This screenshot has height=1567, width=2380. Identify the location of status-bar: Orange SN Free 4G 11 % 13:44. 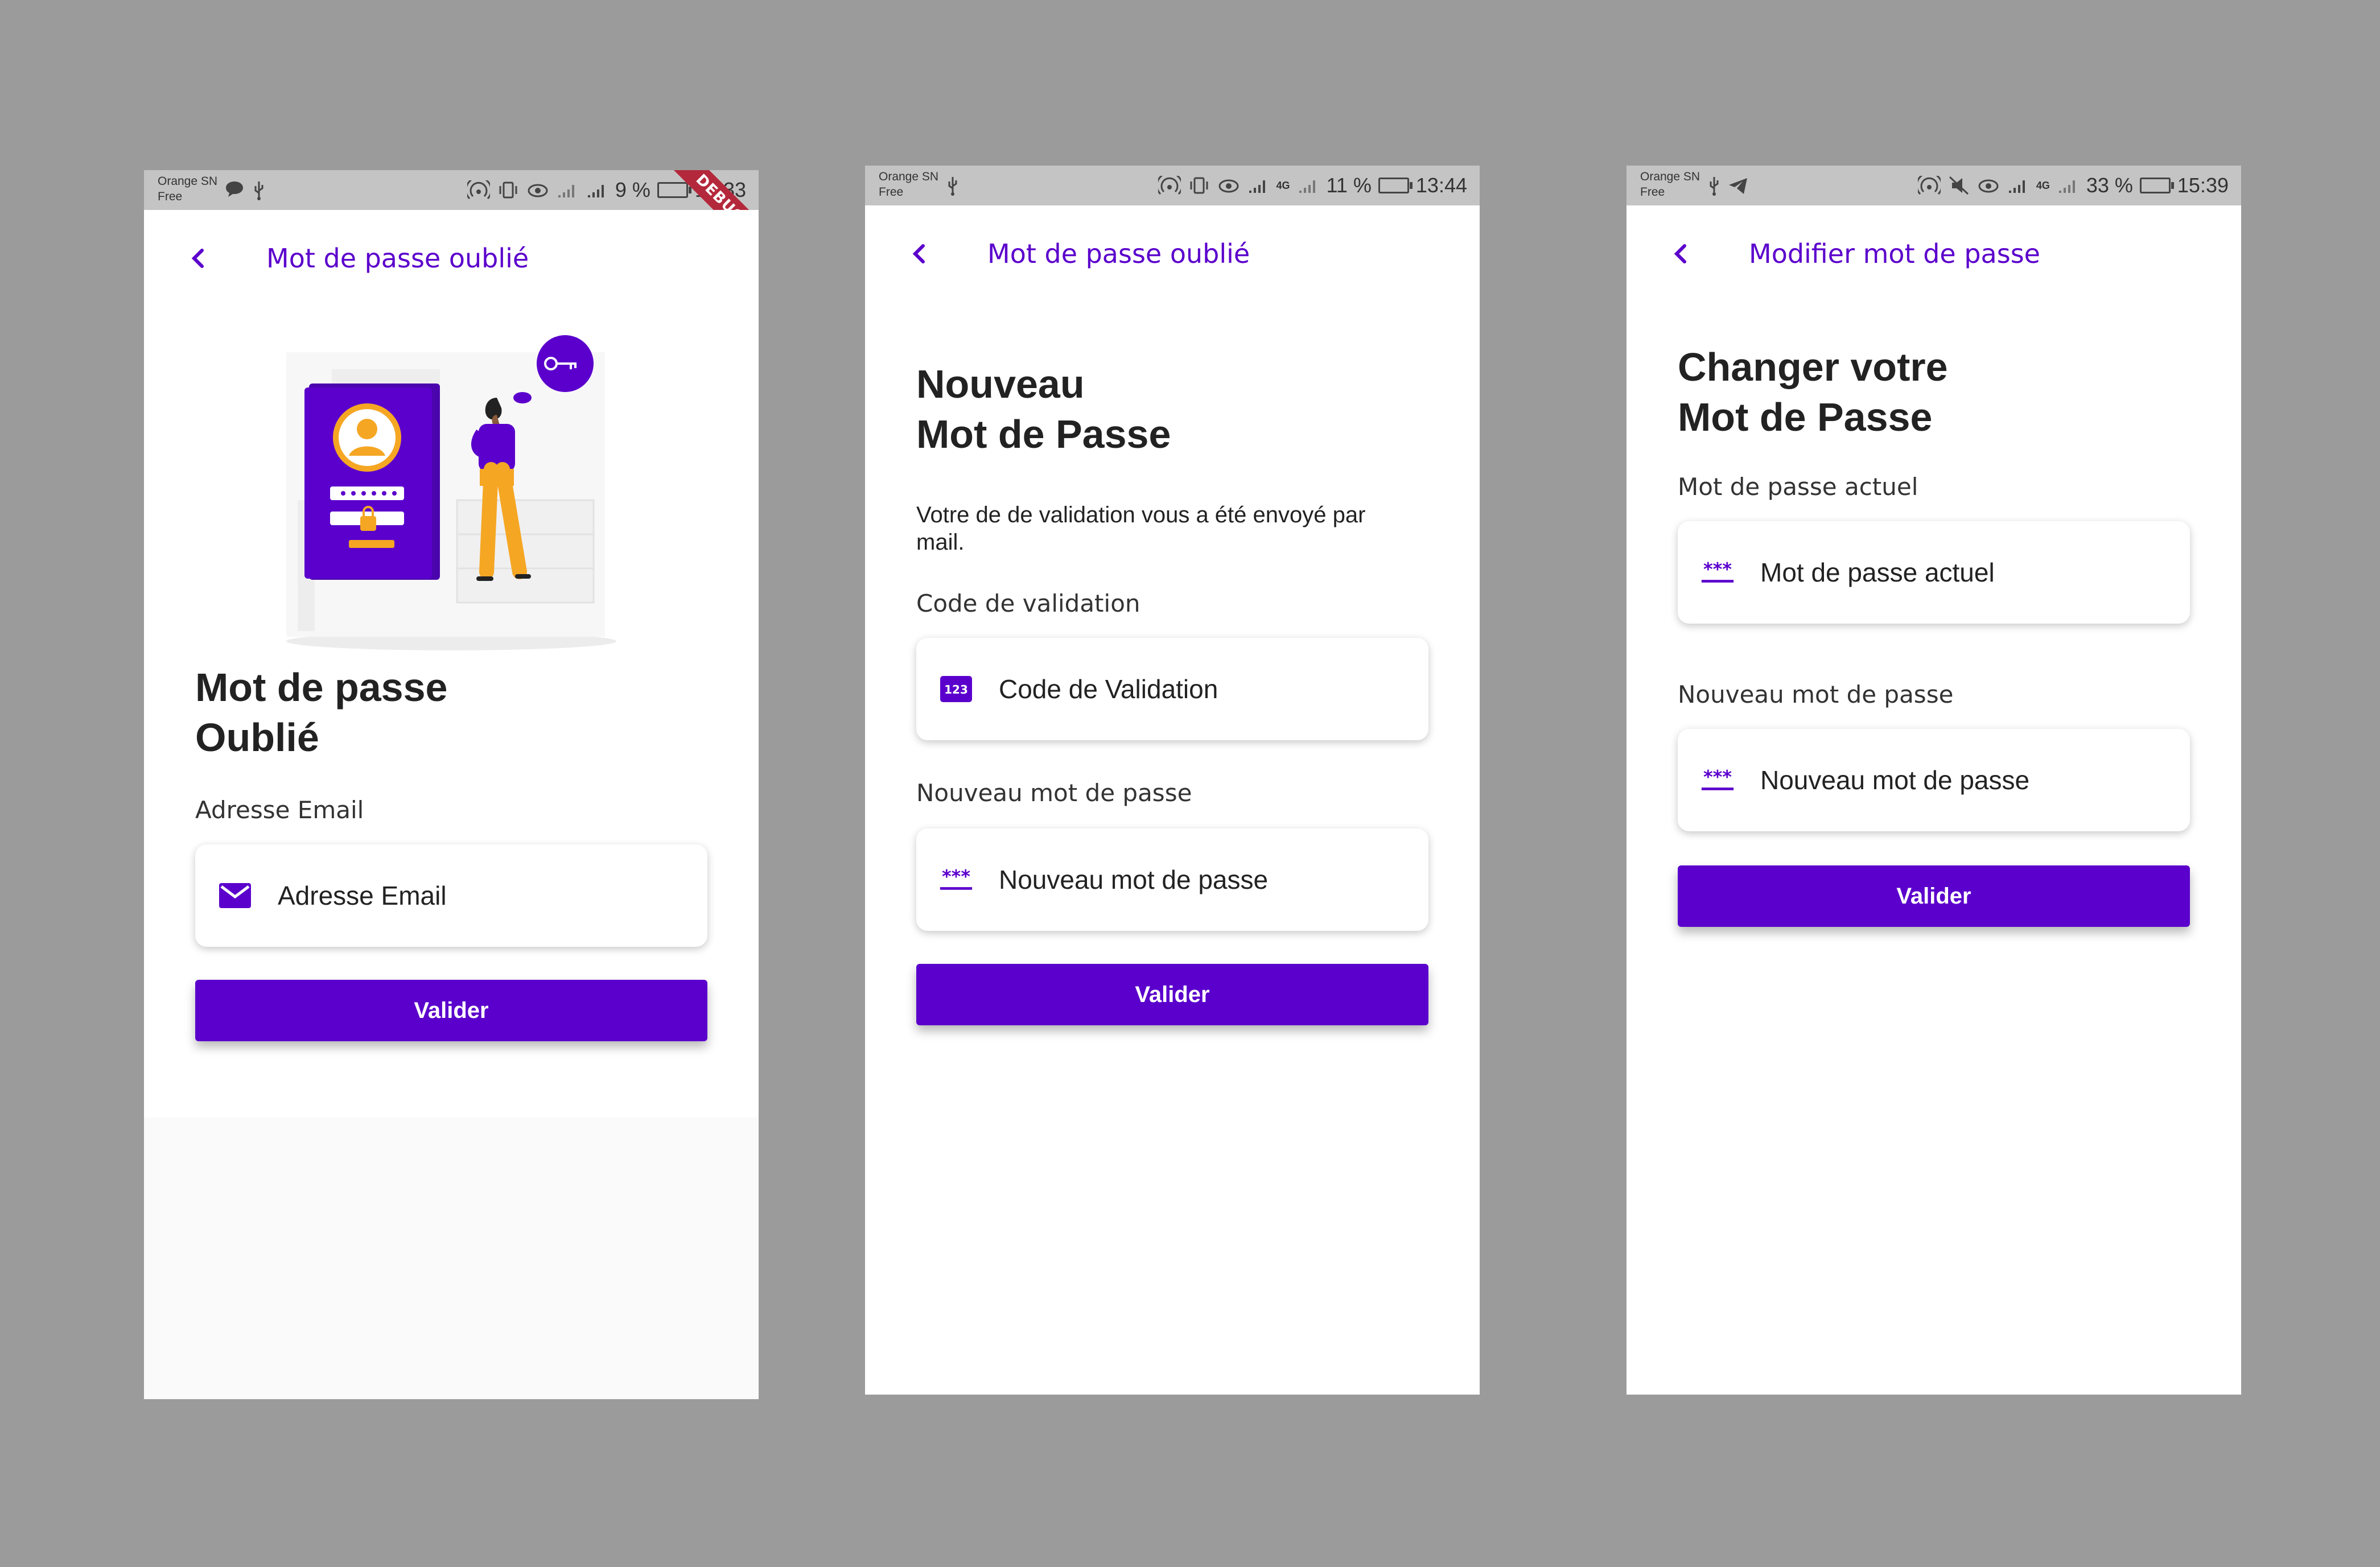
(1172, 185).